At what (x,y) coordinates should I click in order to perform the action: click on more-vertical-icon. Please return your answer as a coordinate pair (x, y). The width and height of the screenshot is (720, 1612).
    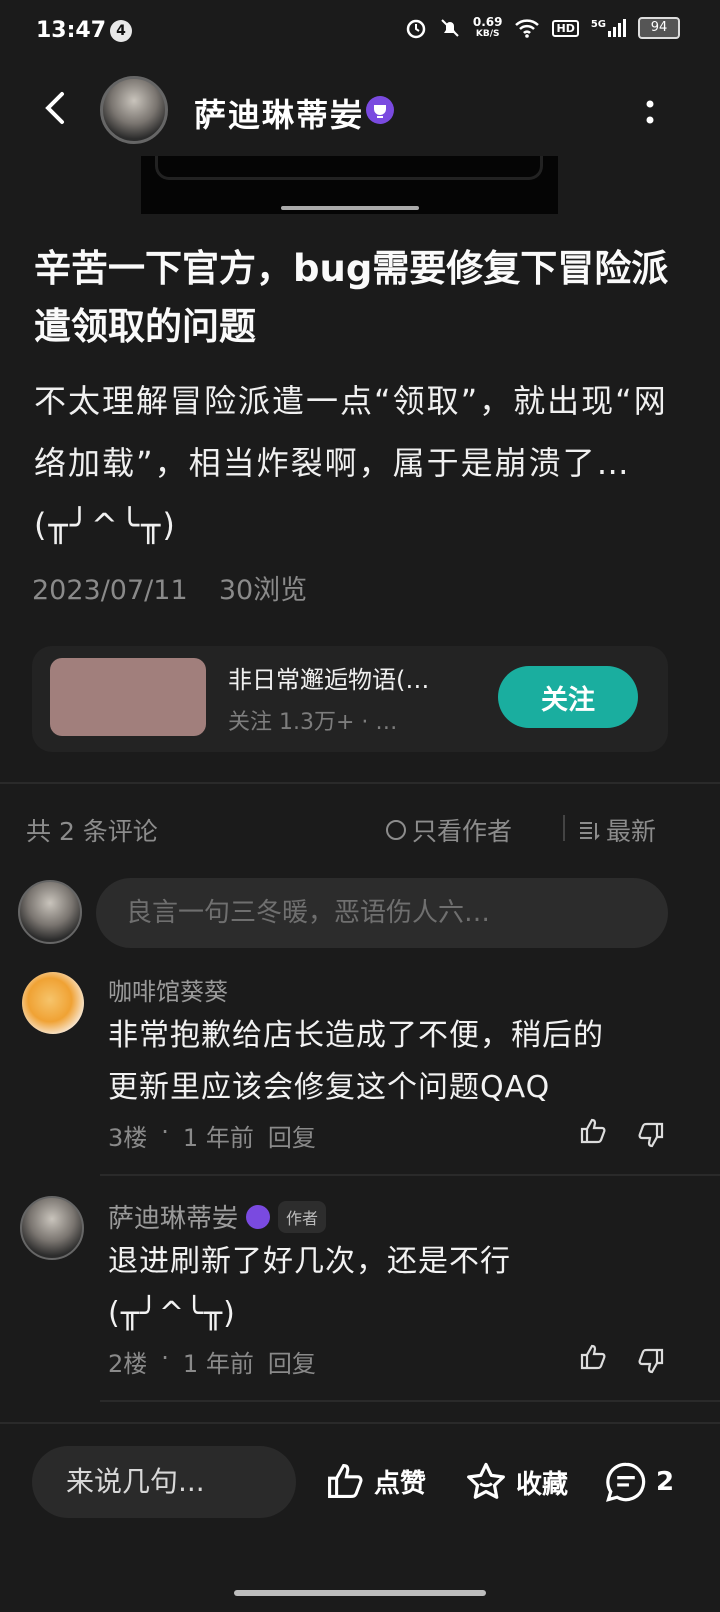
    Looking at the image, I should click on (650, 112).